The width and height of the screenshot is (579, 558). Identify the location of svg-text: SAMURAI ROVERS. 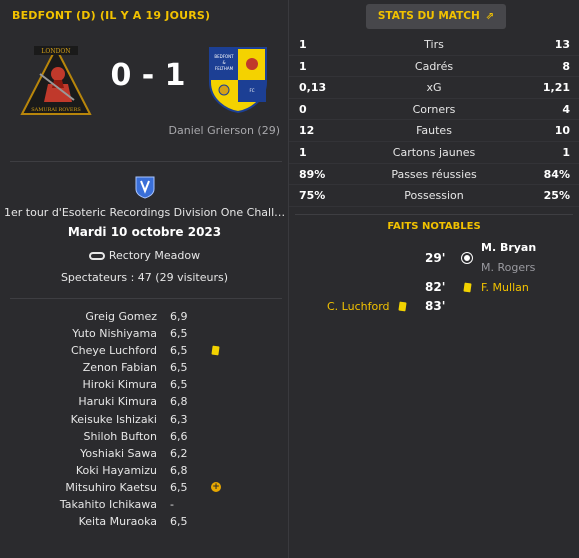
(56, 110).